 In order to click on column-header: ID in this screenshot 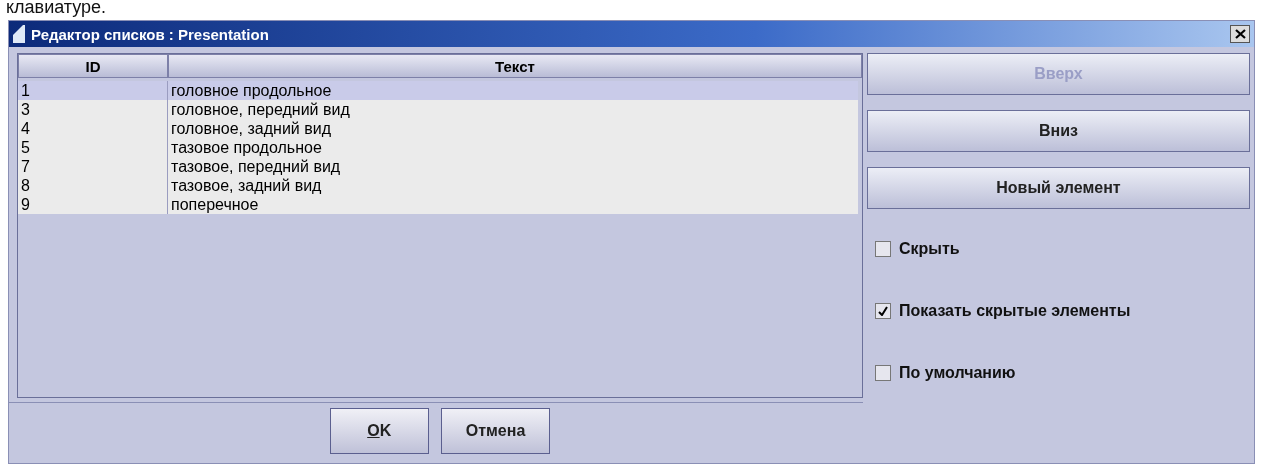, I will do `click(93, 66)`.